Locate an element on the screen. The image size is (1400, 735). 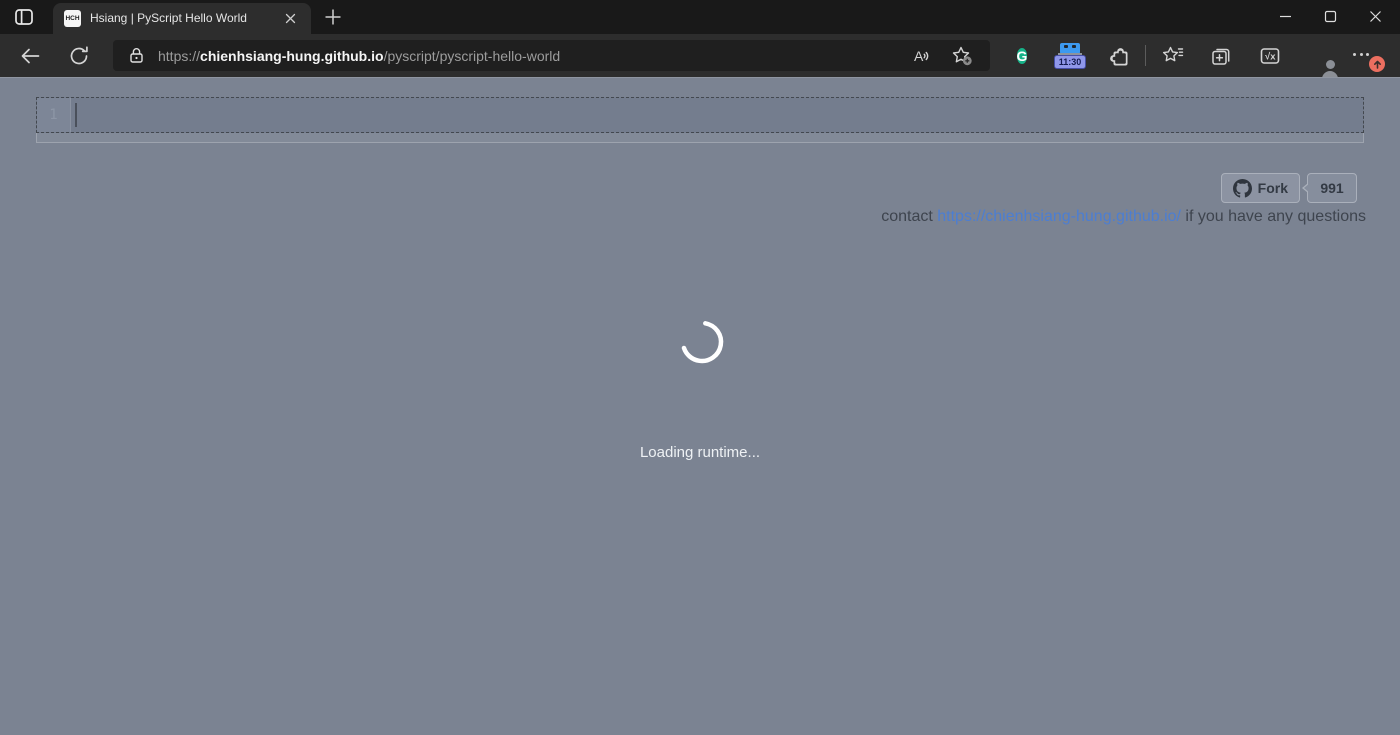
extension-clock-button: 11:30 is located at coordinates (1070, 56).